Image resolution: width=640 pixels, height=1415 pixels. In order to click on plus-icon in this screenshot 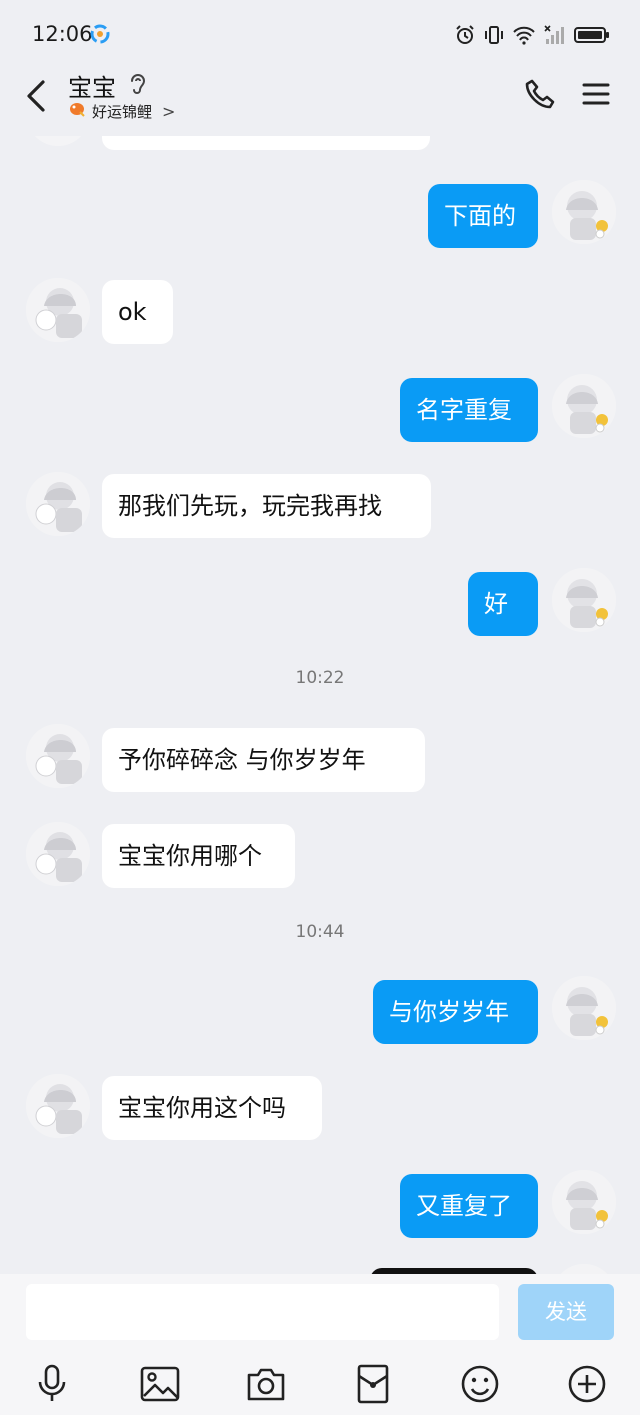, I will do `click(587, 1384)`.